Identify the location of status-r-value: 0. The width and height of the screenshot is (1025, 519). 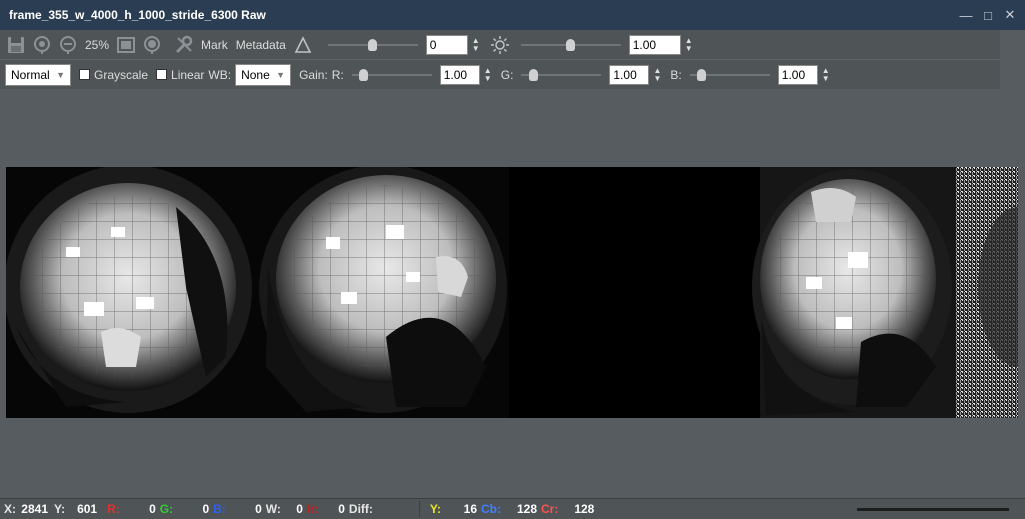
(152, 509).